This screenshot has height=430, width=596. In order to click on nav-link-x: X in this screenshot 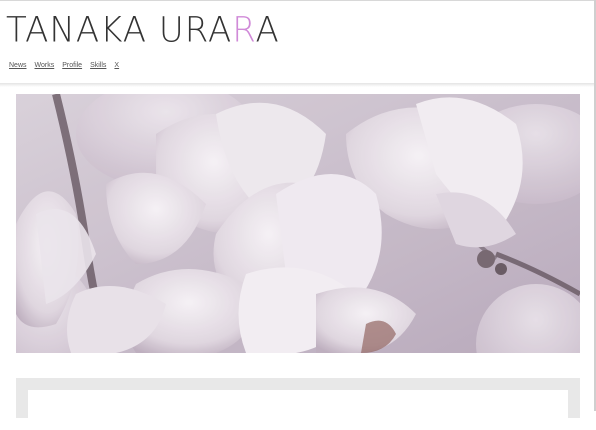, I will do `click(116, 65)`.